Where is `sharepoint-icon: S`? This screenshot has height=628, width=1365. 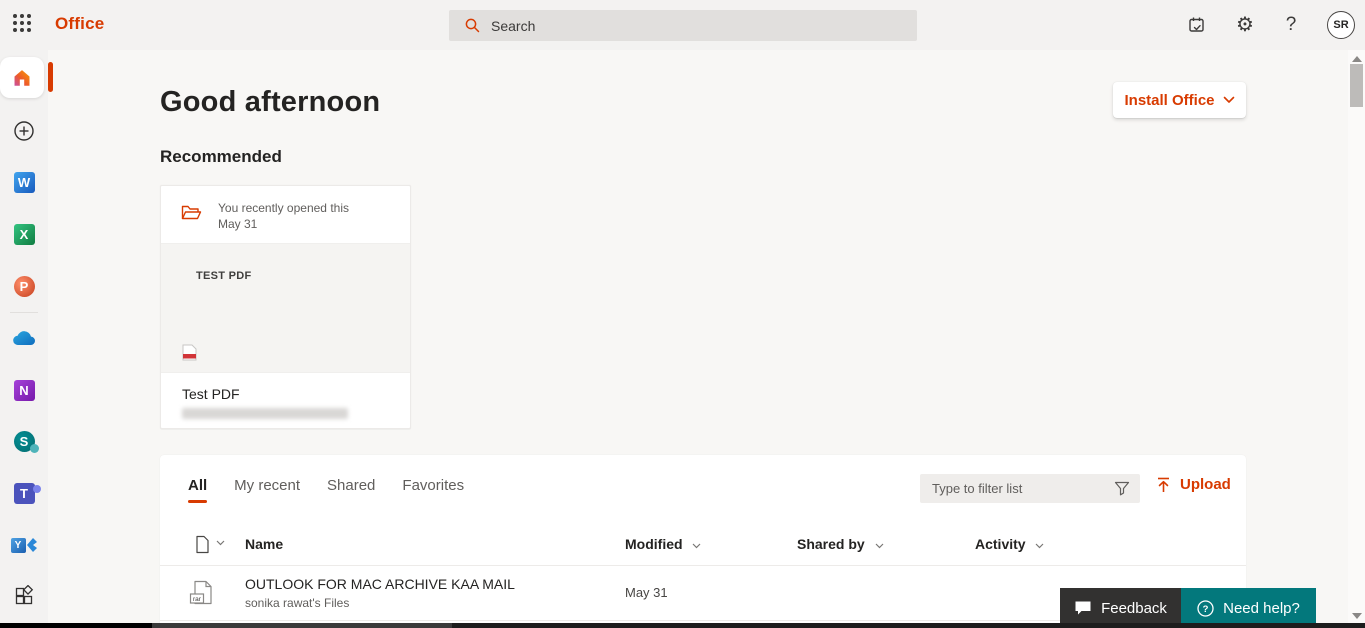
sharepoint-icon: S is located at coordinates (26, 441).